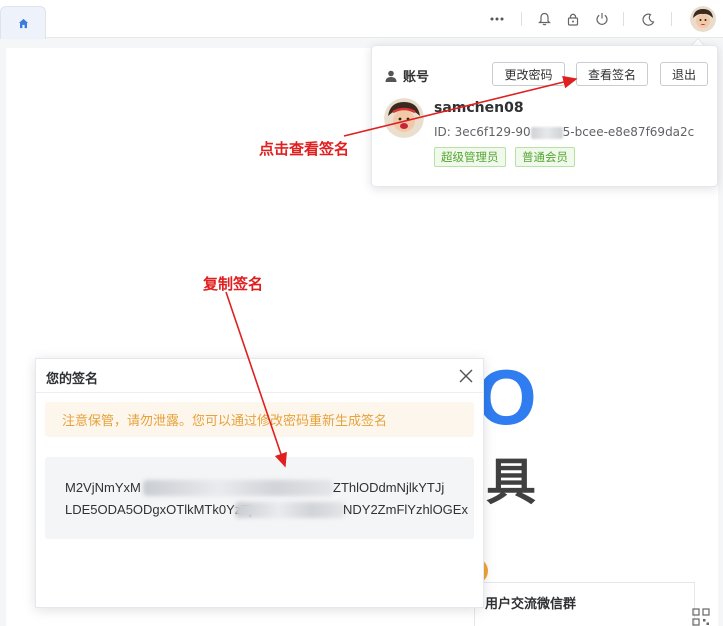 The width and height of the screenshot is (723, 626). I want to click on bell-icon, so click(544, 19).